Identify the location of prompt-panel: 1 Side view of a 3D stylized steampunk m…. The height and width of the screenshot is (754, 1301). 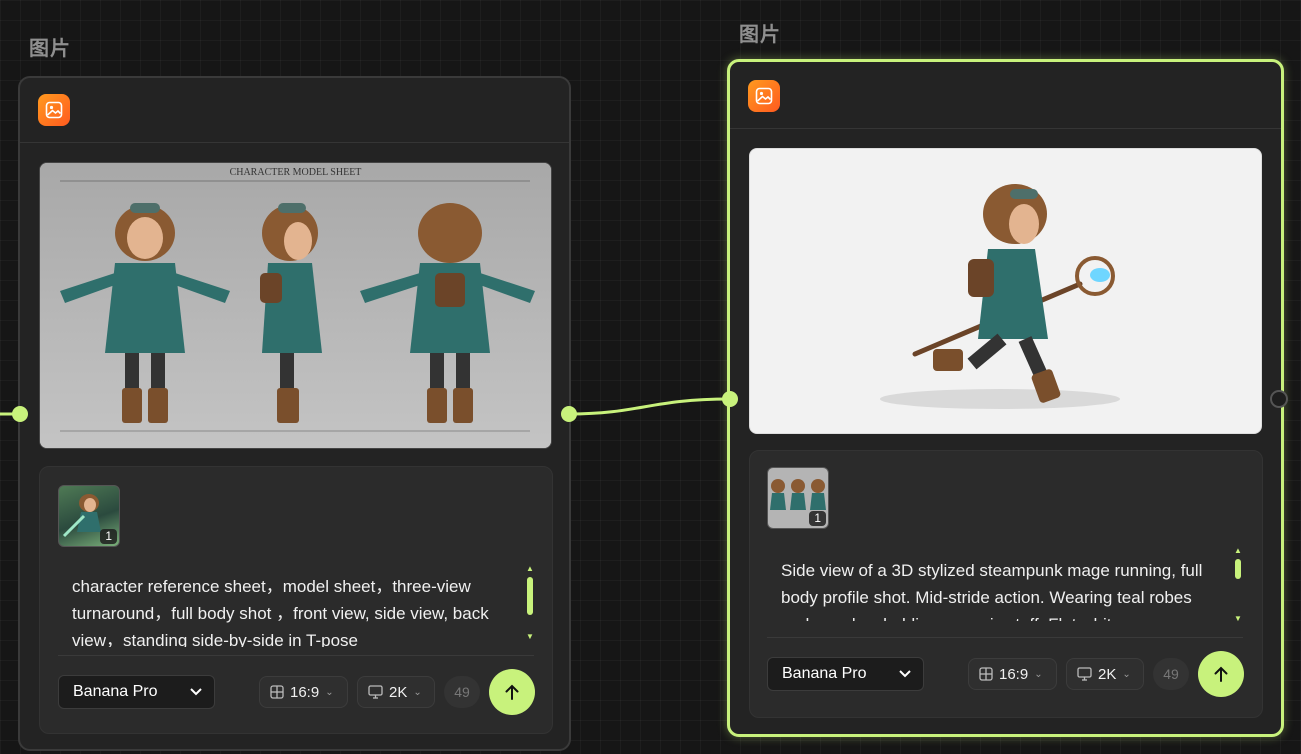
(1006, 584).